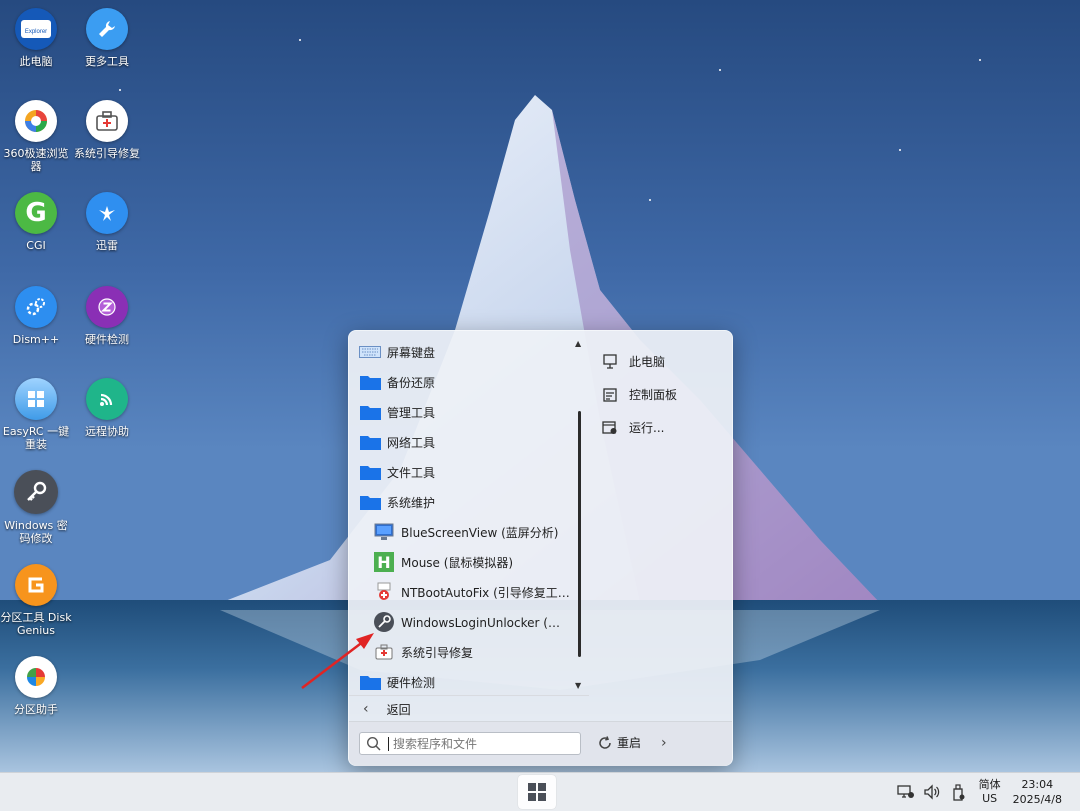 Image resolution: width=1080 pixels, height=811 pixels. Describe the element at coordinates (1037, 784) in the screenshot. I see `clock-time: 23:04` at that location.